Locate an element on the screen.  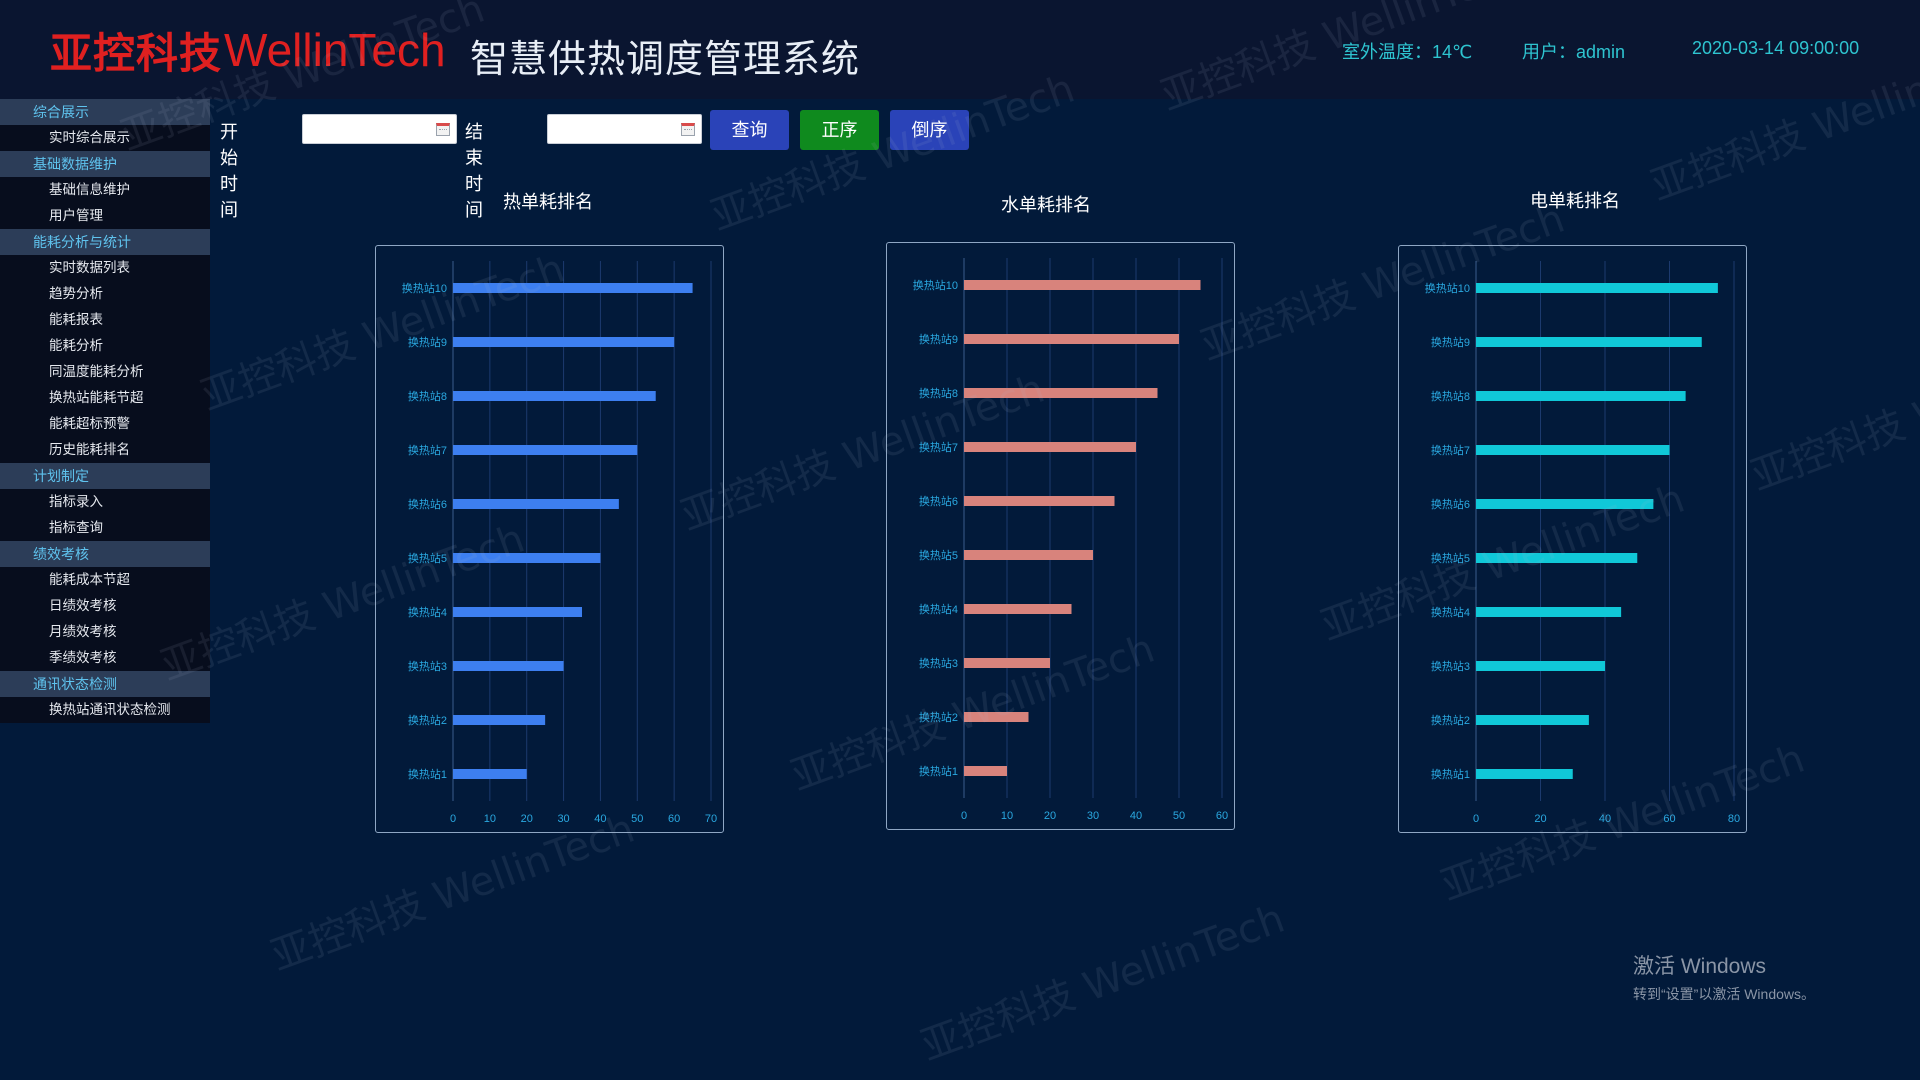
app-title: 智慧供热调度管理系统 is located at coordinates (665, 60).